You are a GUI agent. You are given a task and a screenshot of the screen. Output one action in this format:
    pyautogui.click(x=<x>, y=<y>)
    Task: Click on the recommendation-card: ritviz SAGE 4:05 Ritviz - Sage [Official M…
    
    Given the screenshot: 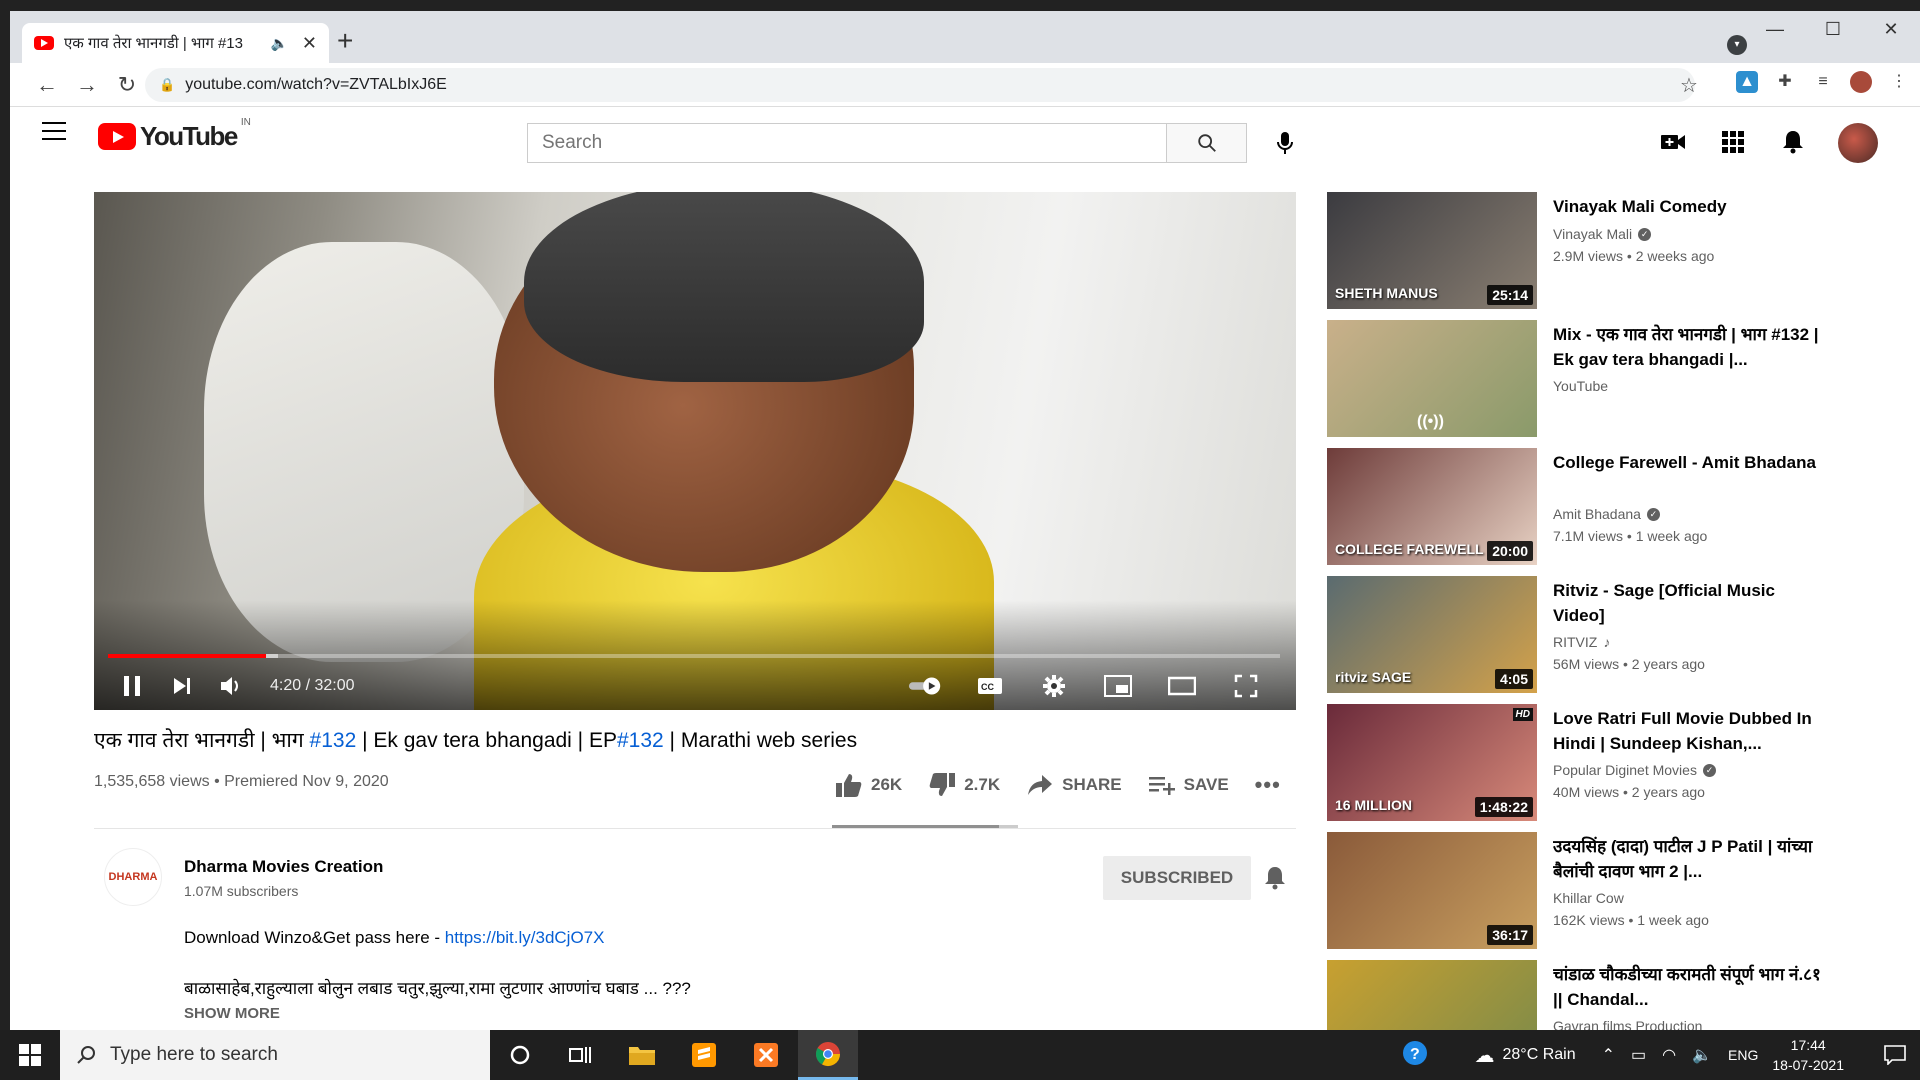 What is the action you would take?
    pyautogui.click(x=1577, y=636)
    